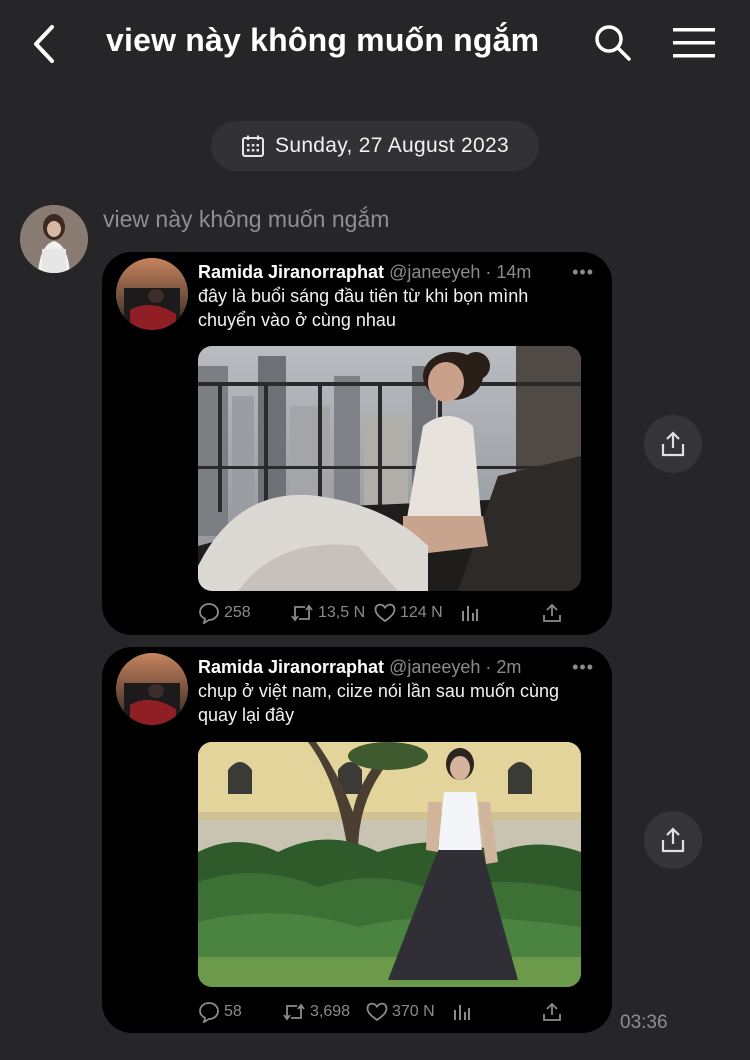  What do you see at coordinates (508, 271) in the screenshot?
I see `tweet-age: · 14m` at bounding box center [508, 271].